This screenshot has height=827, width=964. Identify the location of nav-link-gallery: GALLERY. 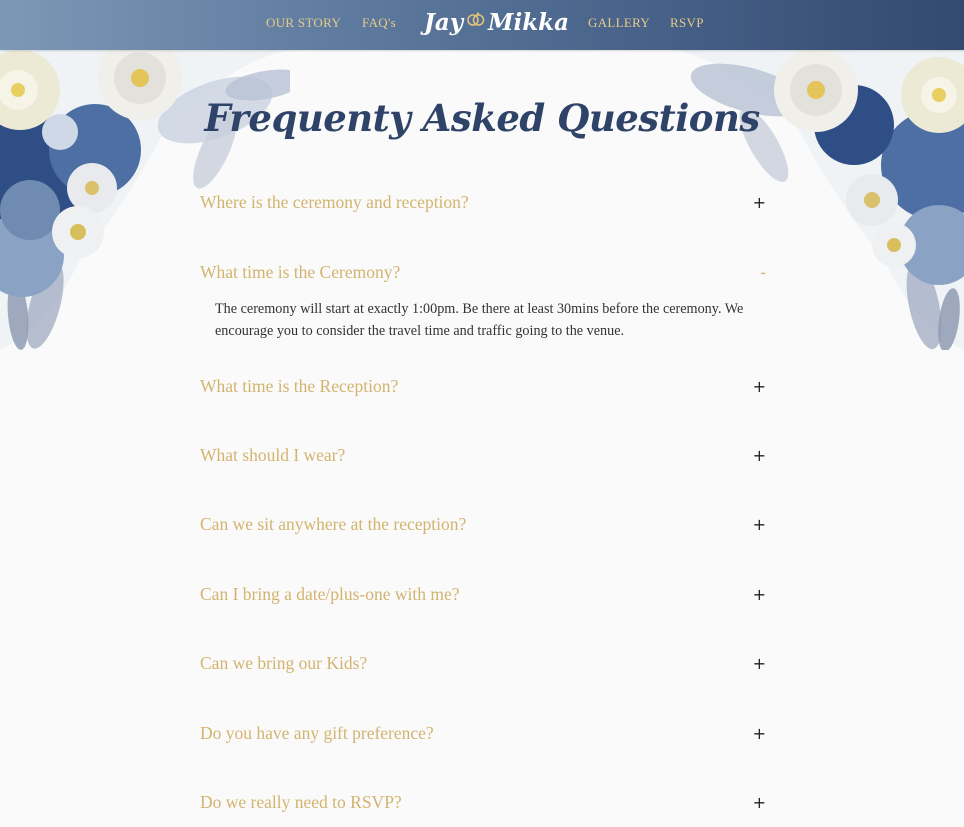
(619, 23).